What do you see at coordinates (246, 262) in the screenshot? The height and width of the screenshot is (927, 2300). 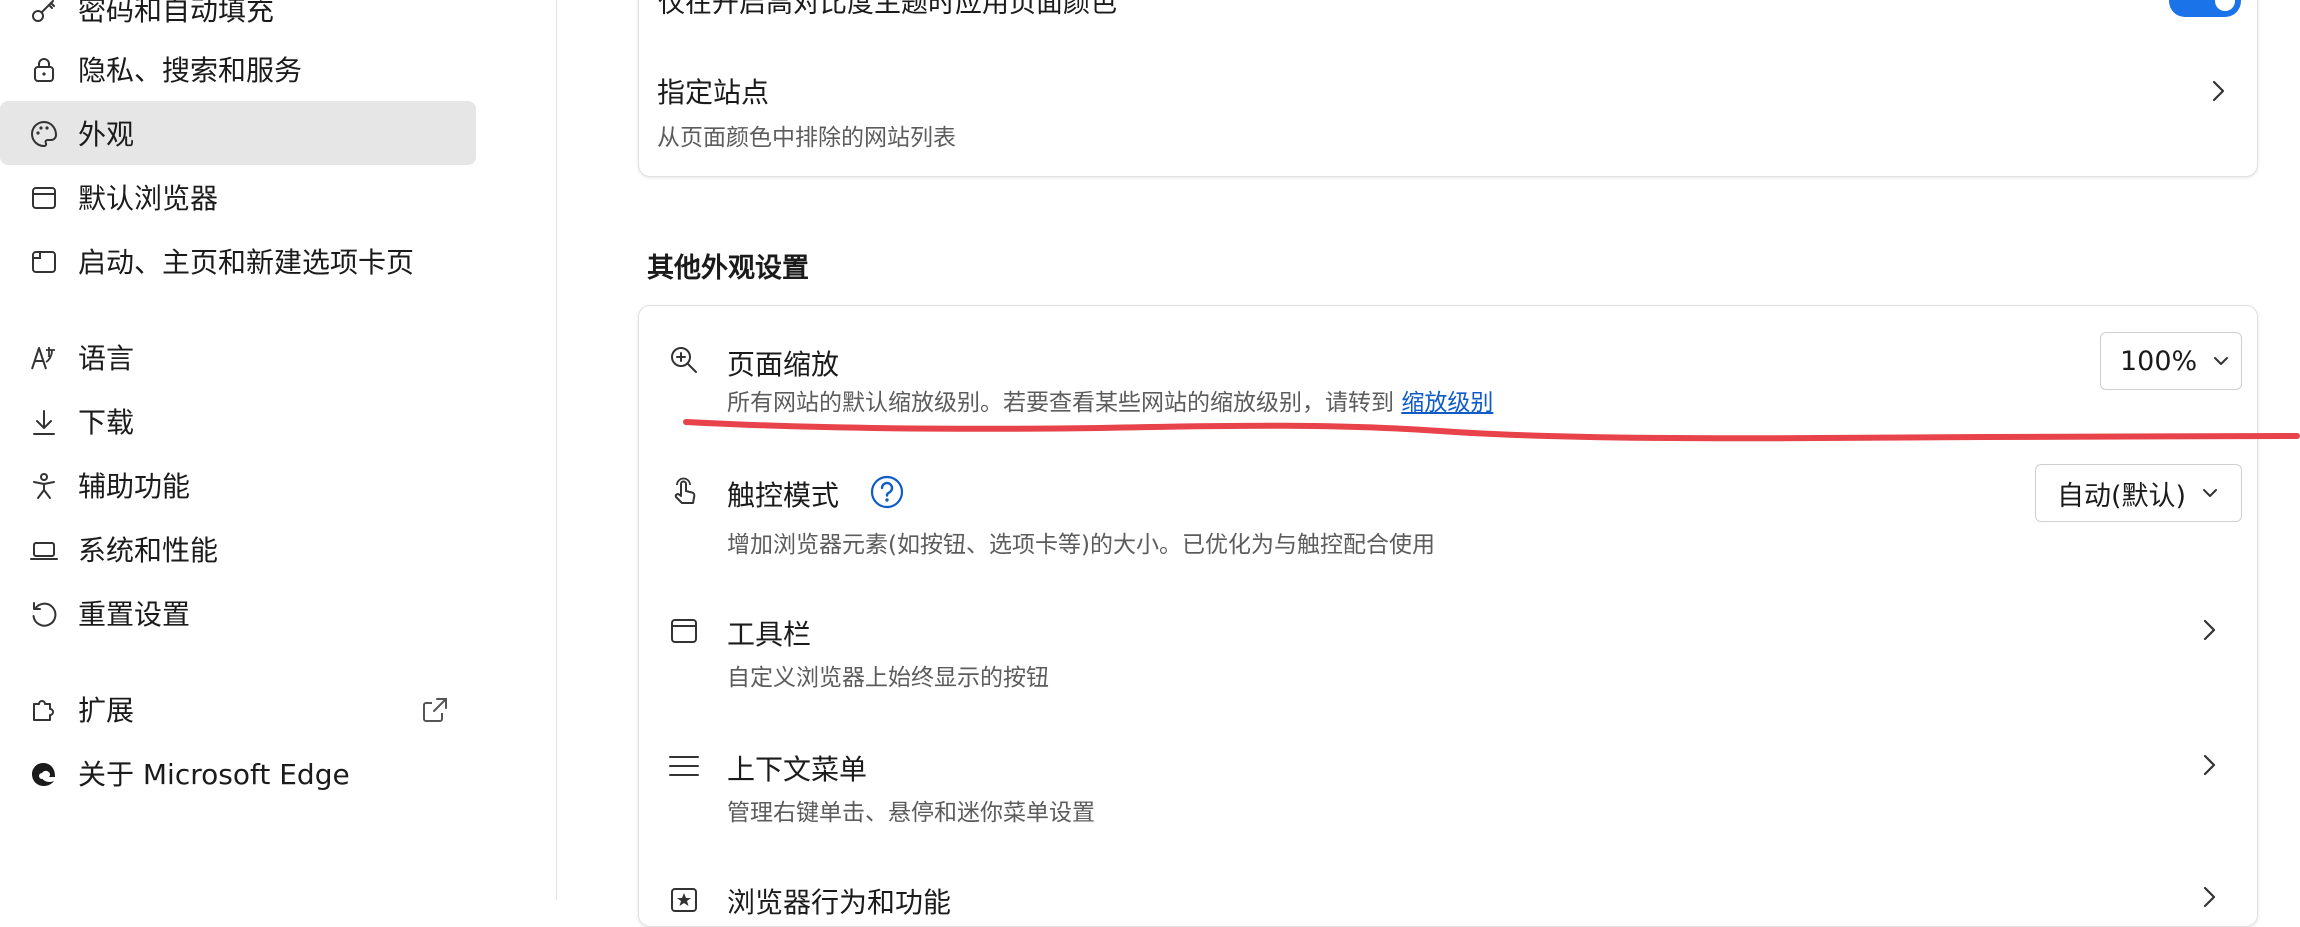 I see `sidebar-item-label: 启动、主页和新建选项卡页` at bounding box center [246, 262].